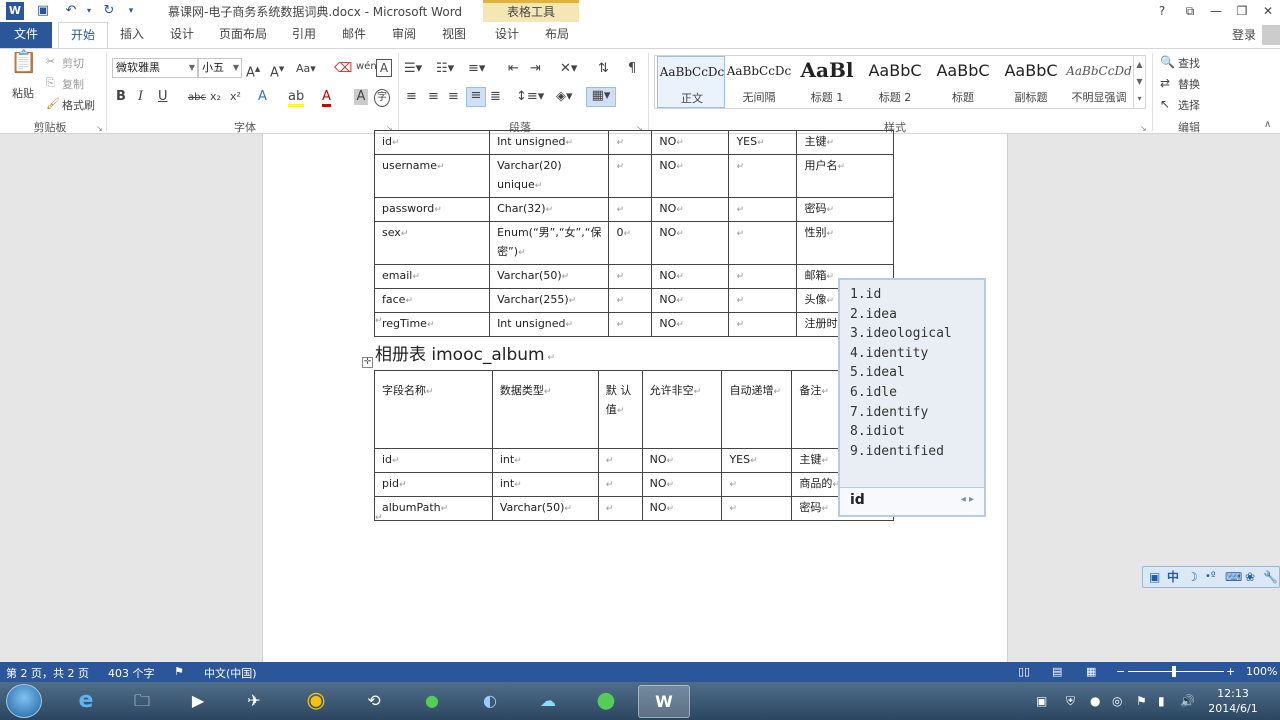  I want to click on copy-button: 复制, so click(73, 84).